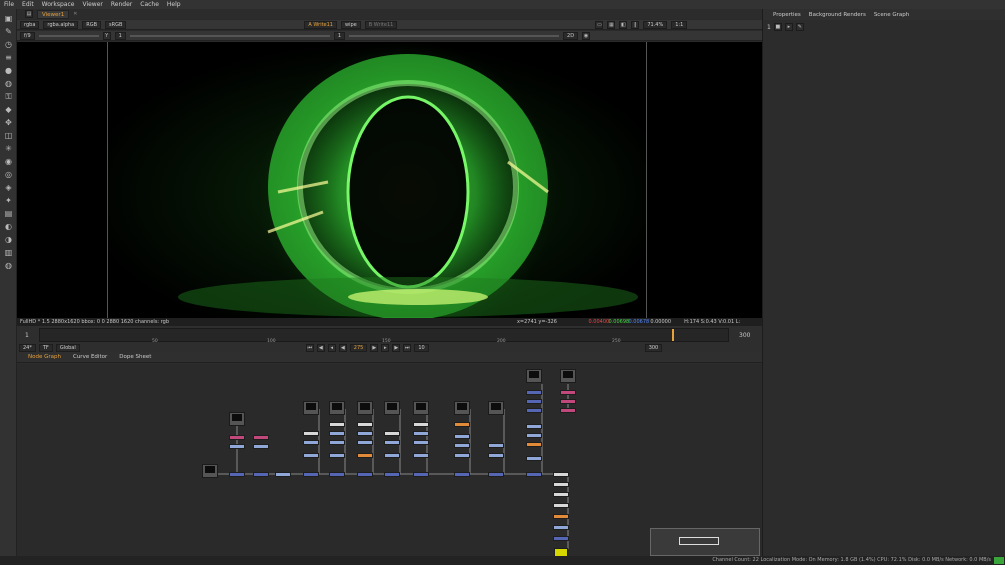  What do you see at coordinates (44, 357) in the screenshot?
I see `tab-node-graph: Node Graph` at bounding box center [44, 357].